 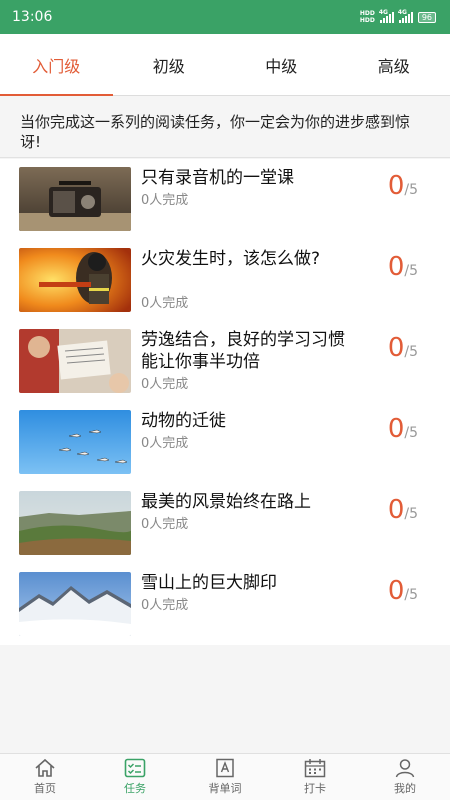 What do you see at coordinates (75, 280) in the screenshot?
I see `firefighter-photo` at bounding box center [75, 280].